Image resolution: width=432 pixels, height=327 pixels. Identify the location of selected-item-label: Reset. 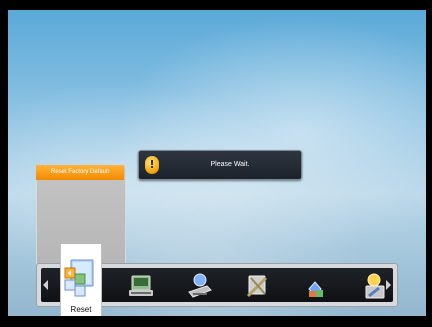
(81, 309).